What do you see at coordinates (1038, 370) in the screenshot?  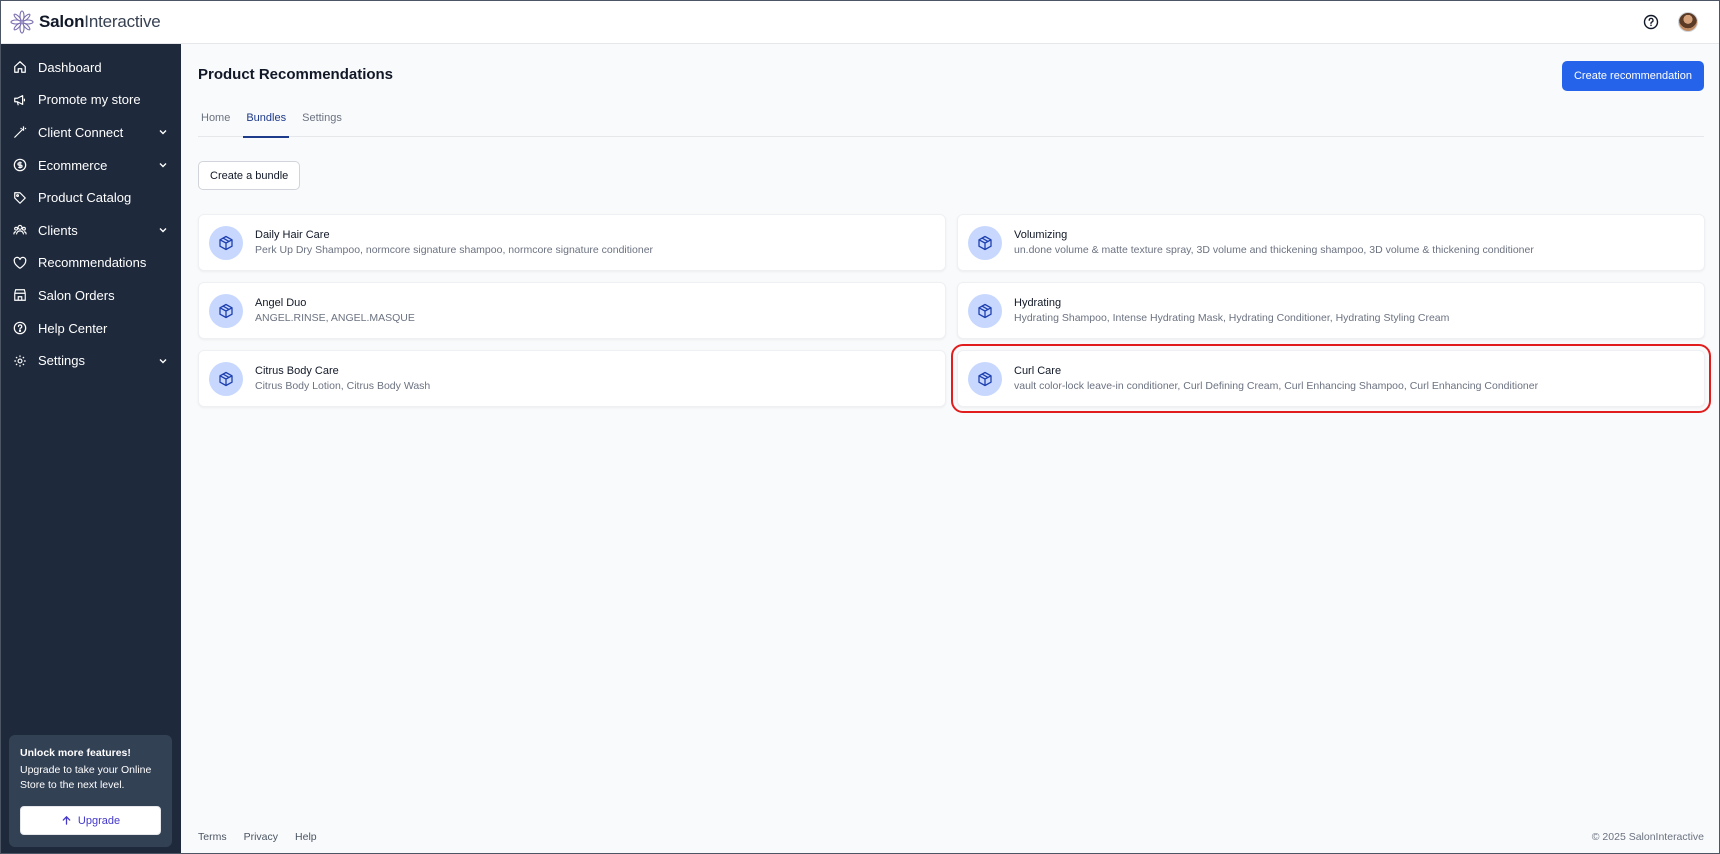 I see `bundle-name: Curl Care` at bounding box center [1038, 370].